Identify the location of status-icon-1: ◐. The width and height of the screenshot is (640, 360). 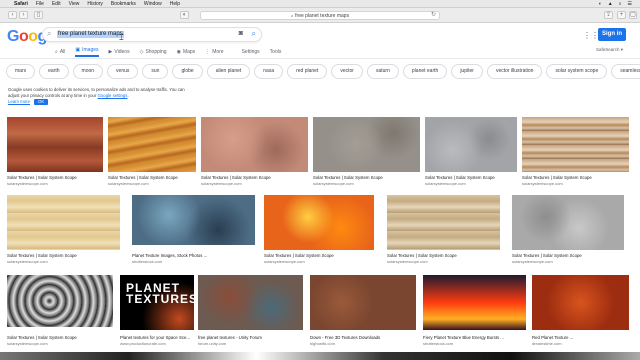
(600, 4).